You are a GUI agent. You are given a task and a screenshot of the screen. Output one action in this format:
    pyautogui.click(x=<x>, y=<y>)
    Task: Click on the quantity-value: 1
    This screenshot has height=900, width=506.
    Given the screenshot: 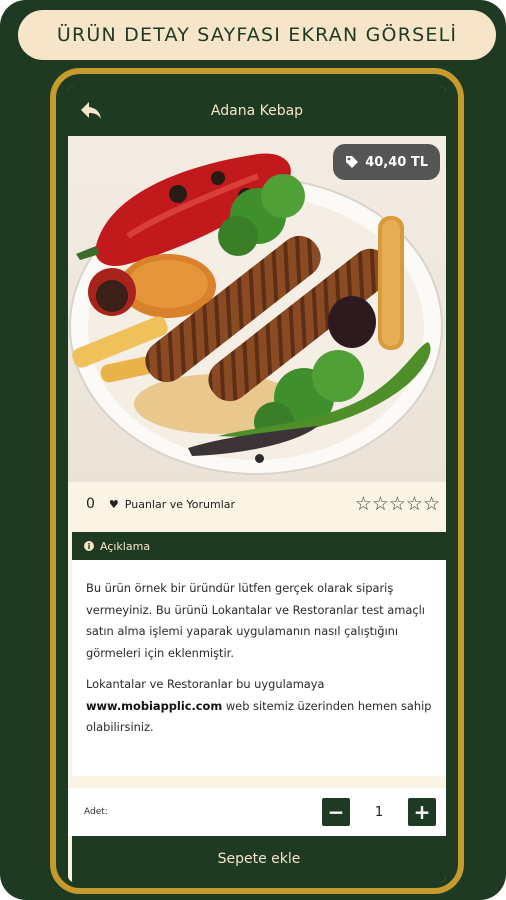 What is the action you would take?
    pyautogui.click(x=379, y=812)
    